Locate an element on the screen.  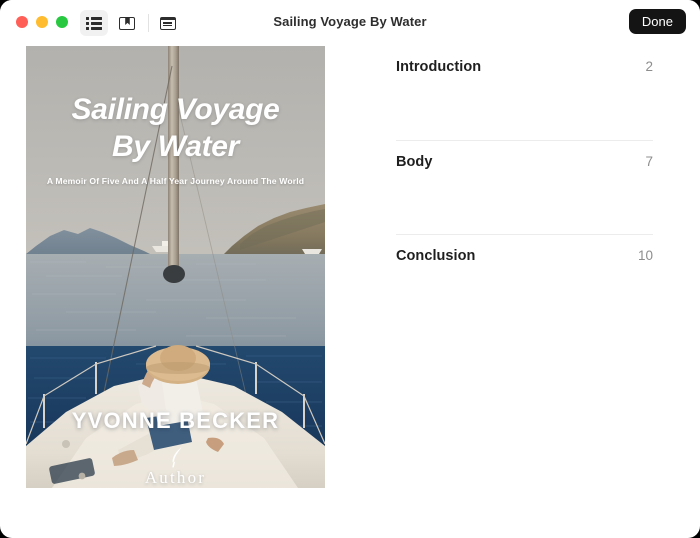
toc-entry-body: Body 7 is located at coordinates (524, 187).